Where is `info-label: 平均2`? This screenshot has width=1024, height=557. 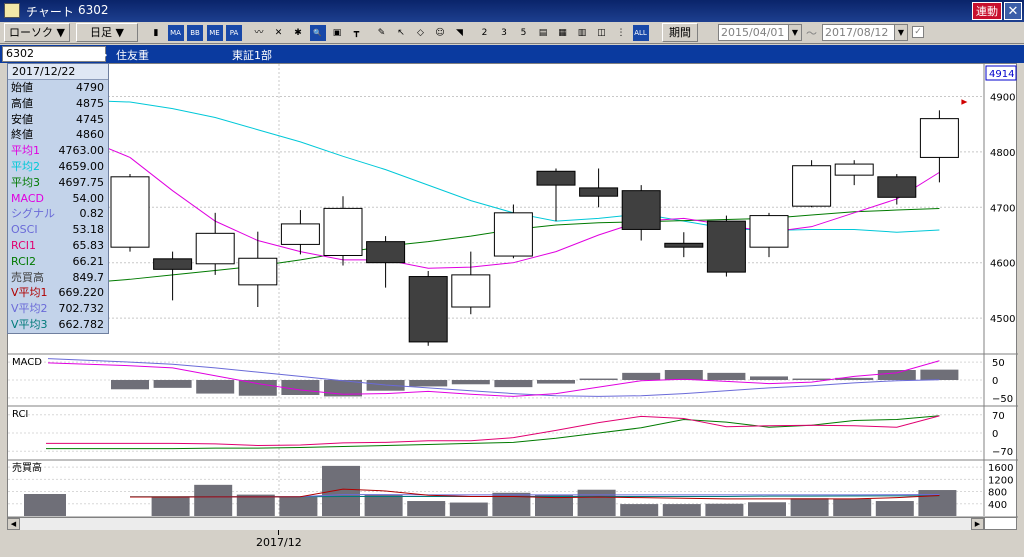 info-label: 平均2 is located at coordinates (25, 166).